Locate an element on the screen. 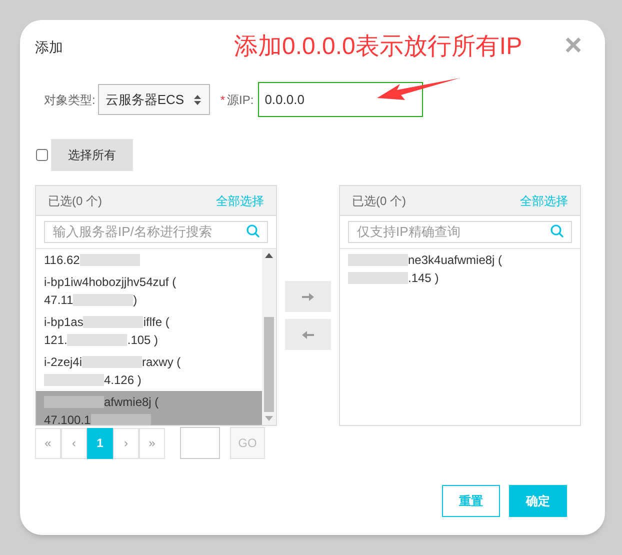 Image resolution: width=622 pixels, height=555 pixels. dialog-title: 添加 is located at coordinates (49, 47).